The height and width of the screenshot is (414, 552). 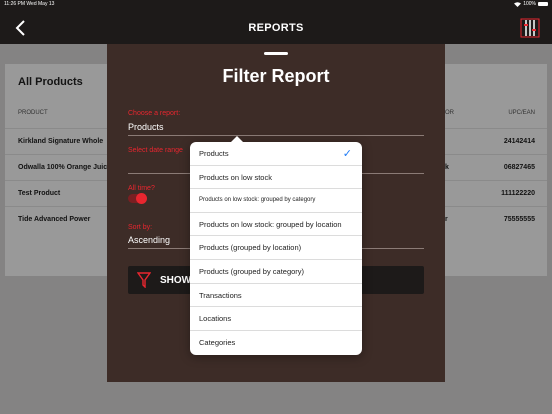 I want to click on status-right: 100%, so click(x=531, y=4).